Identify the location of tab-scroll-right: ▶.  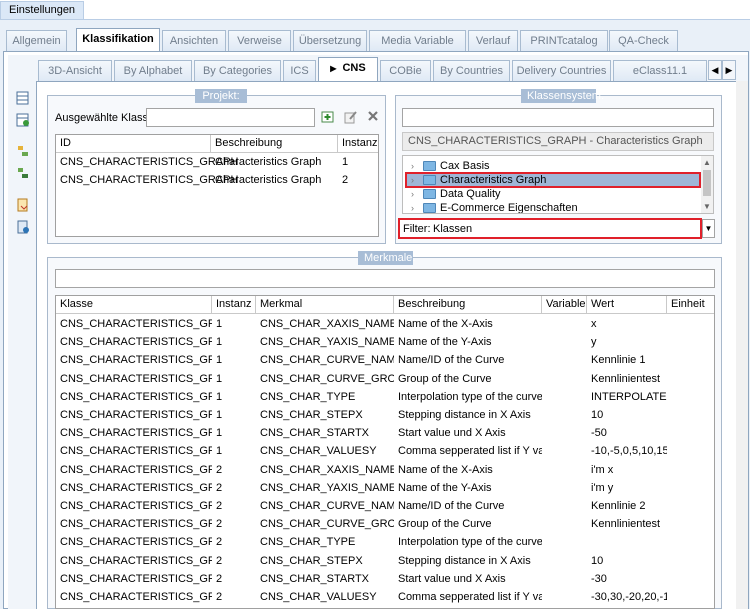
(729, 70).